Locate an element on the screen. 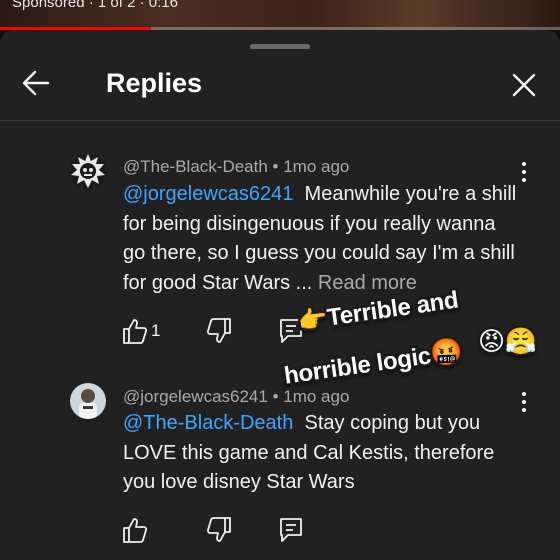  comment-meta: @The-Black-Death • 1mo ago is located at coordinates (236, 167).